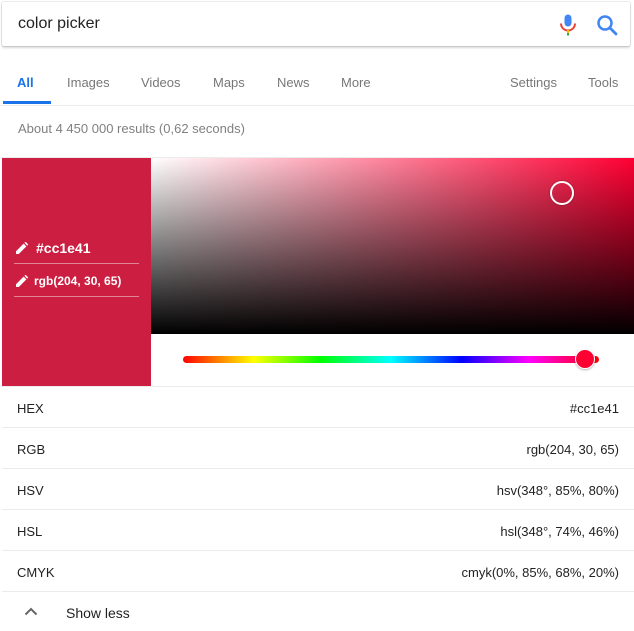 This screenshot has width=634, height=631. I want to click on format-row-hsl: HSL hsl(348°, 74%, 46%), so click(318, 529).